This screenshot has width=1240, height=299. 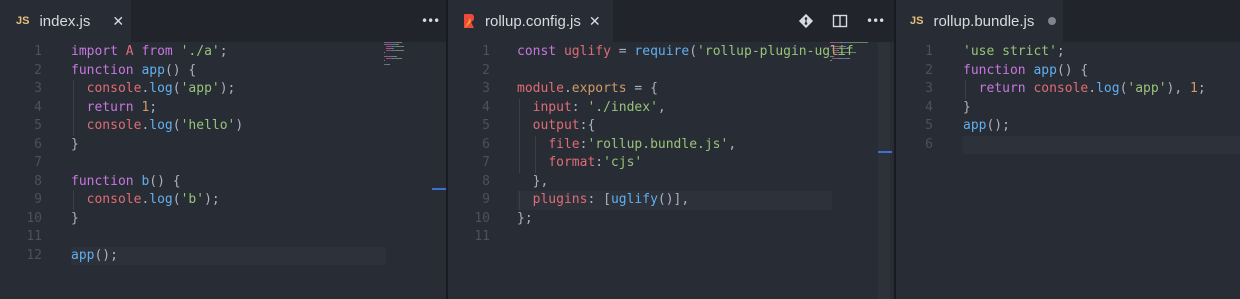 I want to click on code-token: ,, so click(x=661, y=107).